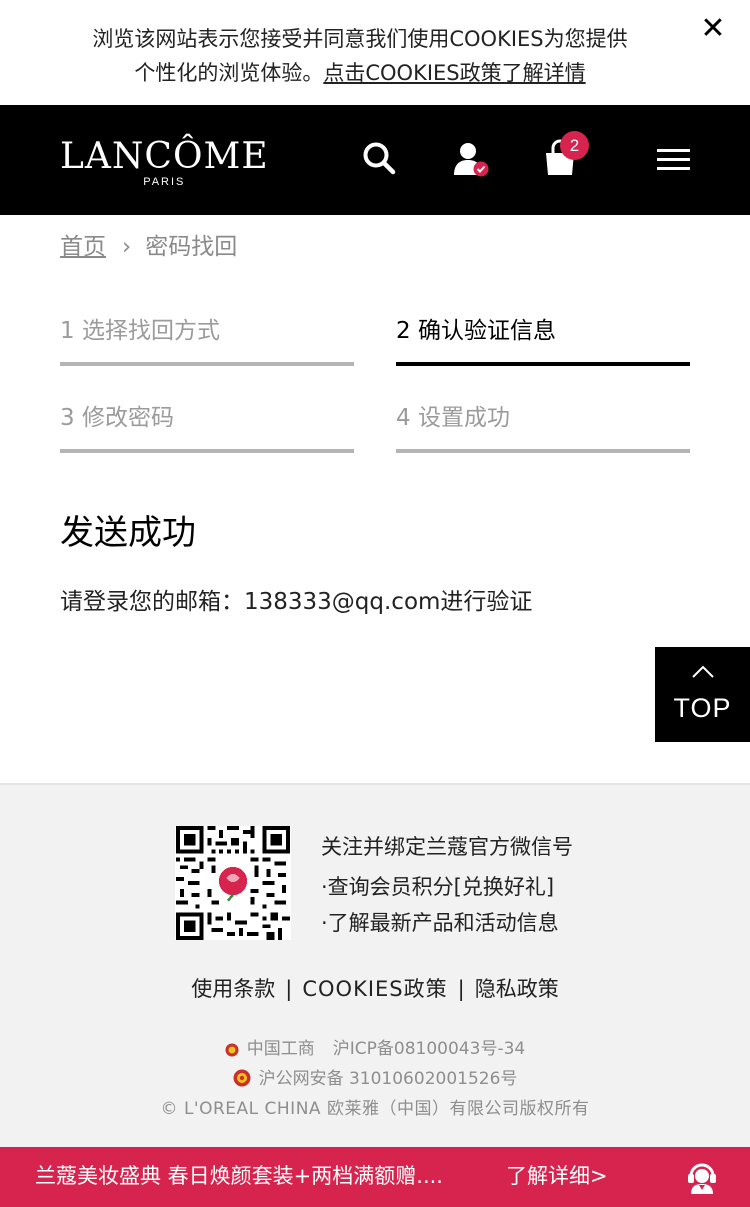 The height and width of the screenshot is (1207, 750). I want to click on breadcrumb: 首页 › 密码找回, so click(148, 247).